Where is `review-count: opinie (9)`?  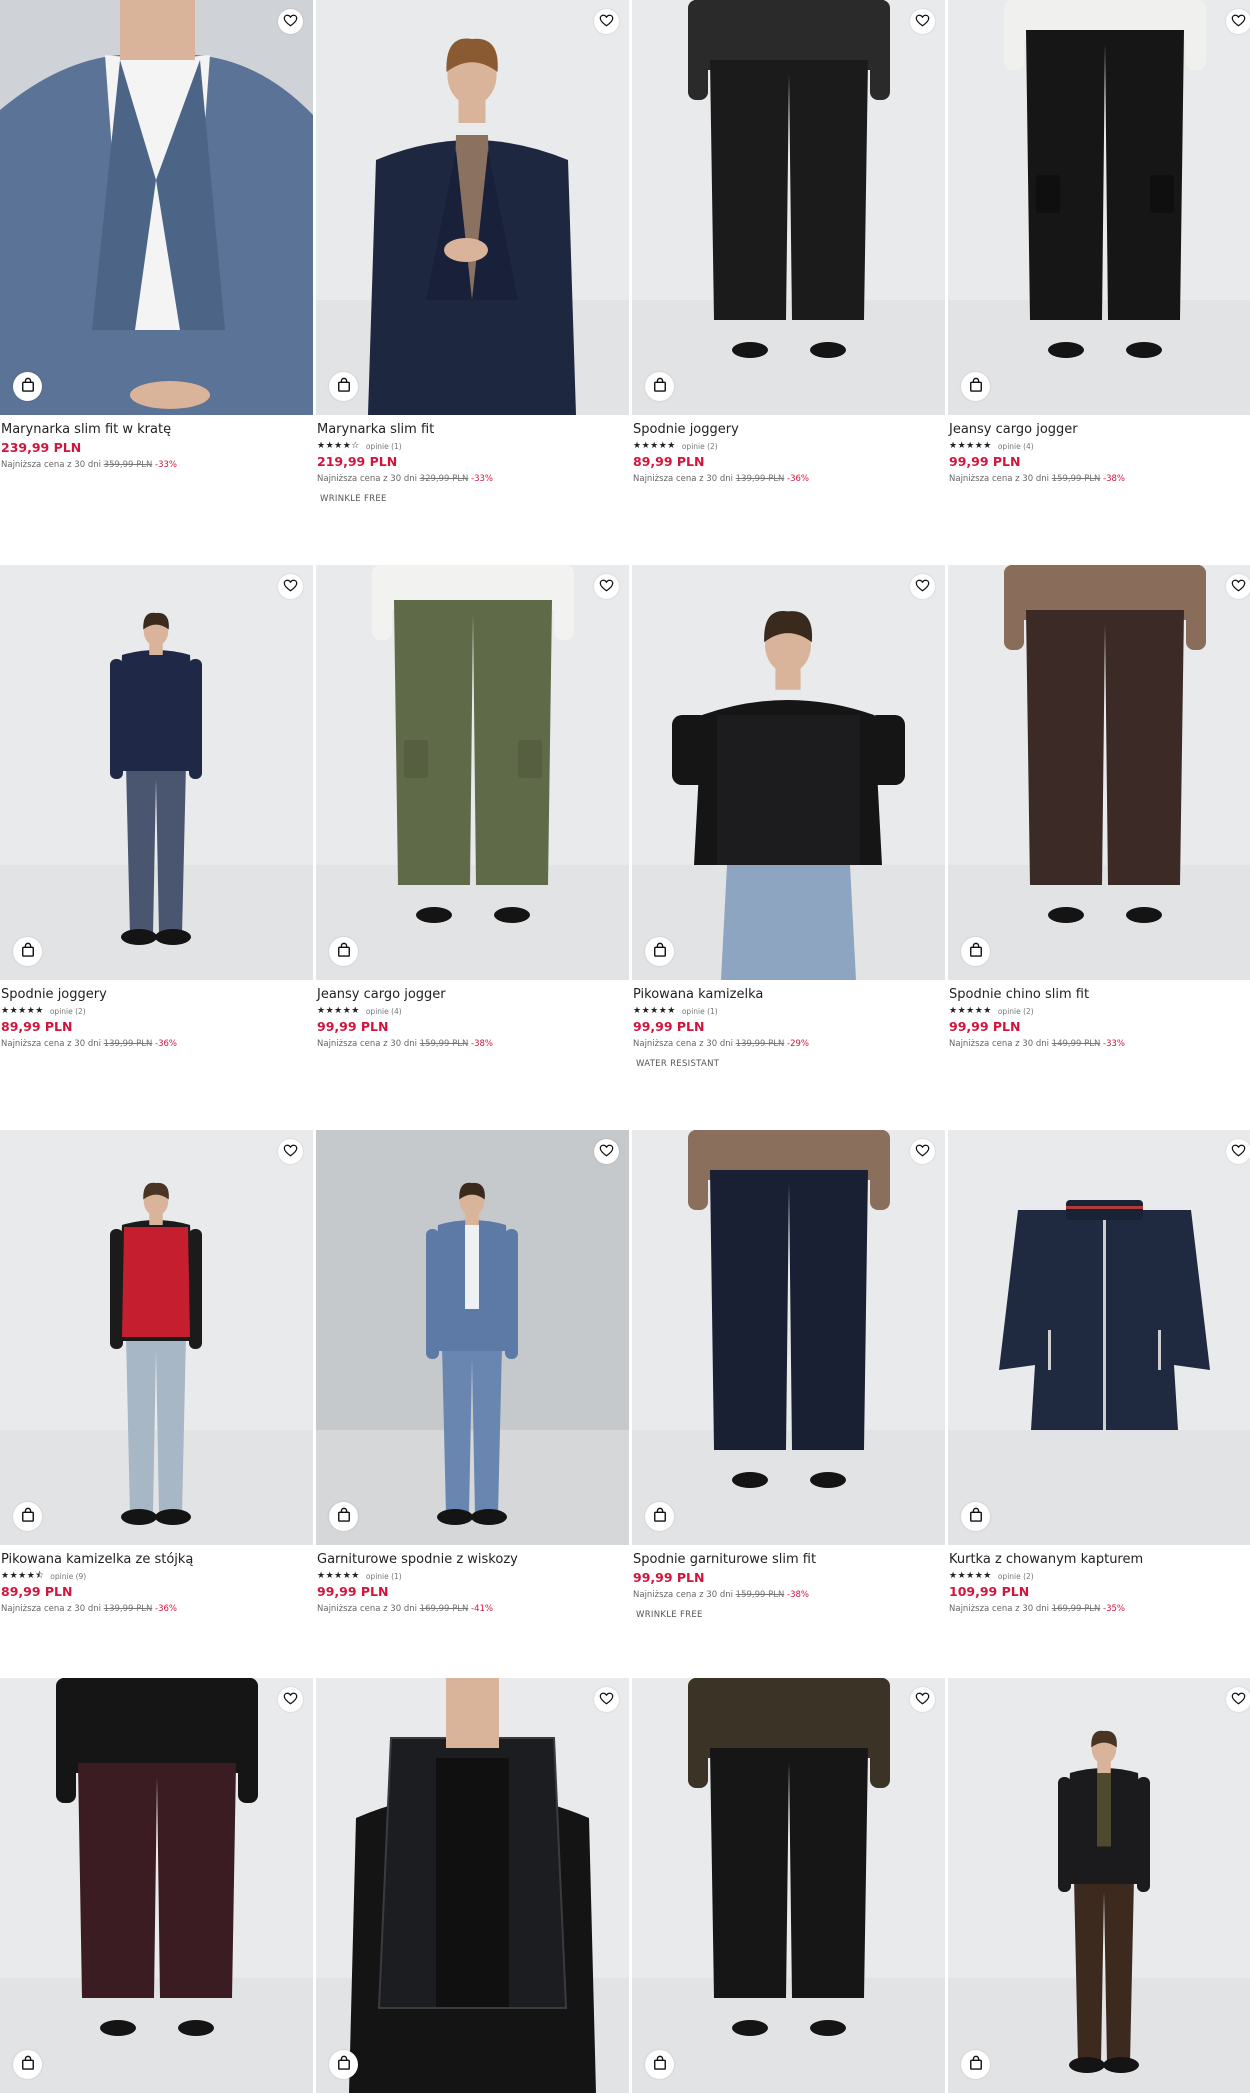 review-count: opinie (9) is located at coordinates (68, 1576).